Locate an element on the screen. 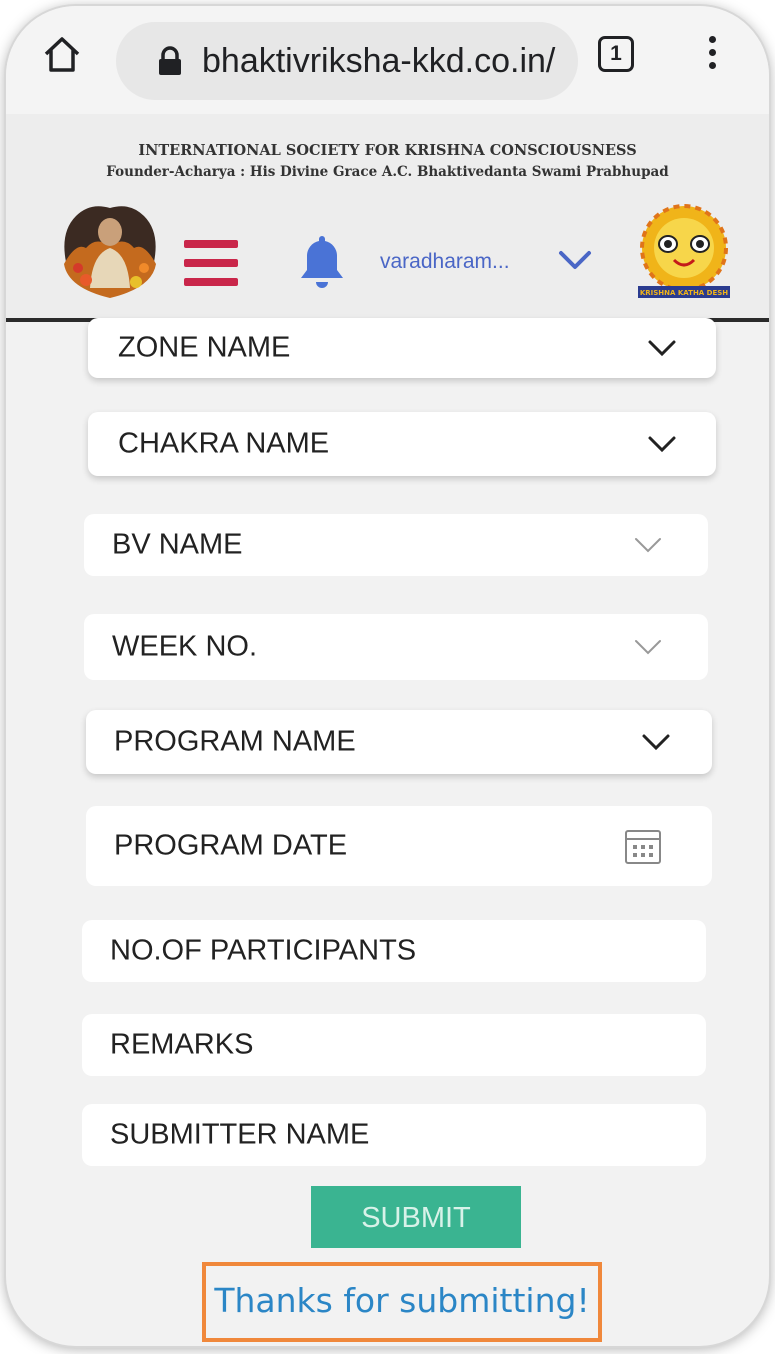 The image size is (775, 1354). submitter-name-label: SUBMITTER NAME is located at coordinates (240, 1134).